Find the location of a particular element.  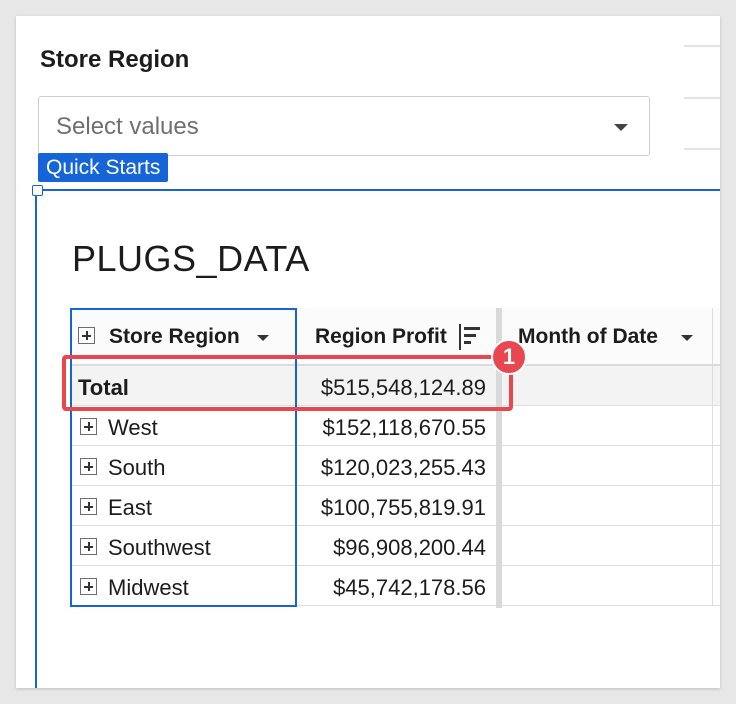

table-row: Southwest is located at coordinates (183, 546).